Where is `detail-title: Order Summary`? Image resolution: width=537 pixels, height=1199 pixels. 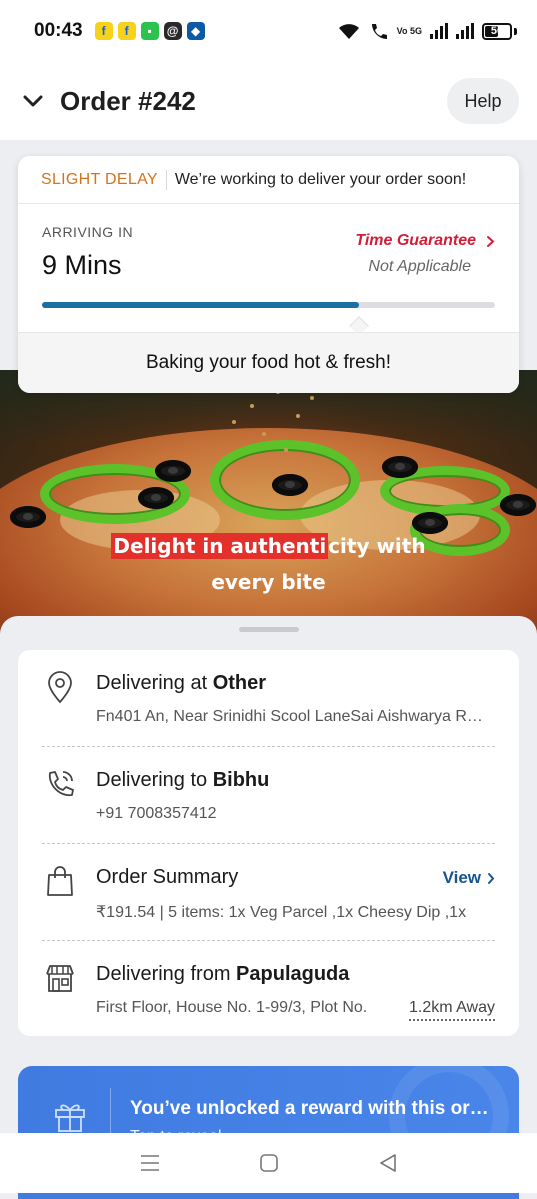 detail-title: Order Summary is located at coordinates (167, 877).